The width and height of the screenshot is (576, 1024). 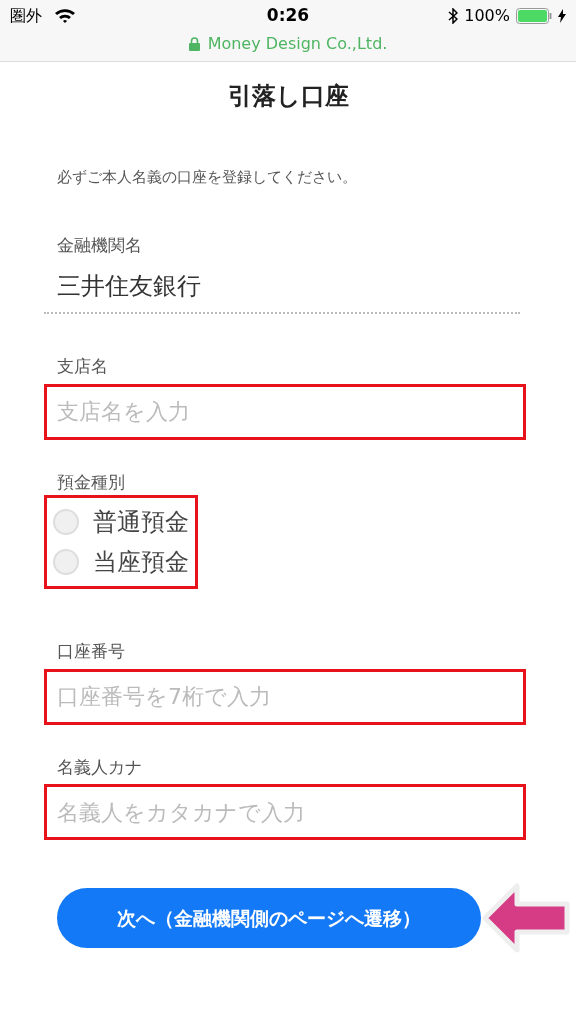 I want to click on wifi-icon, so click(x=65, y=16).